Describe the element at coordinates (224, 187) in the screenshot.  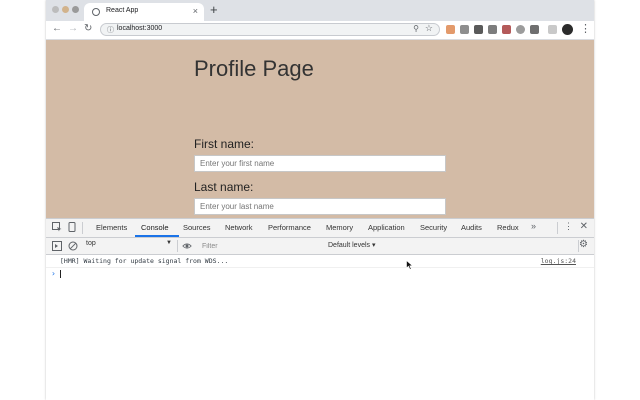
I see `last-name-label: Last name:` at that location.